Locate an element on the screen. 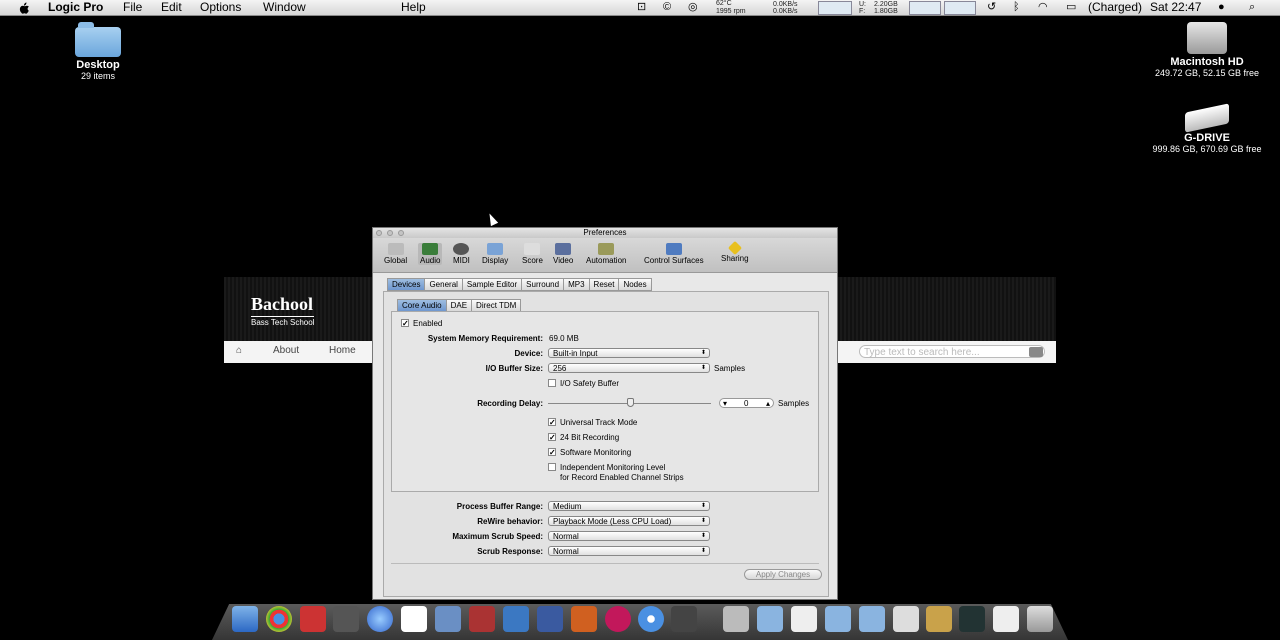 Image resolution: width=1280 pixels, height=640 pixels. toolbar-audio: Audio is located at coordinates (430, 254).